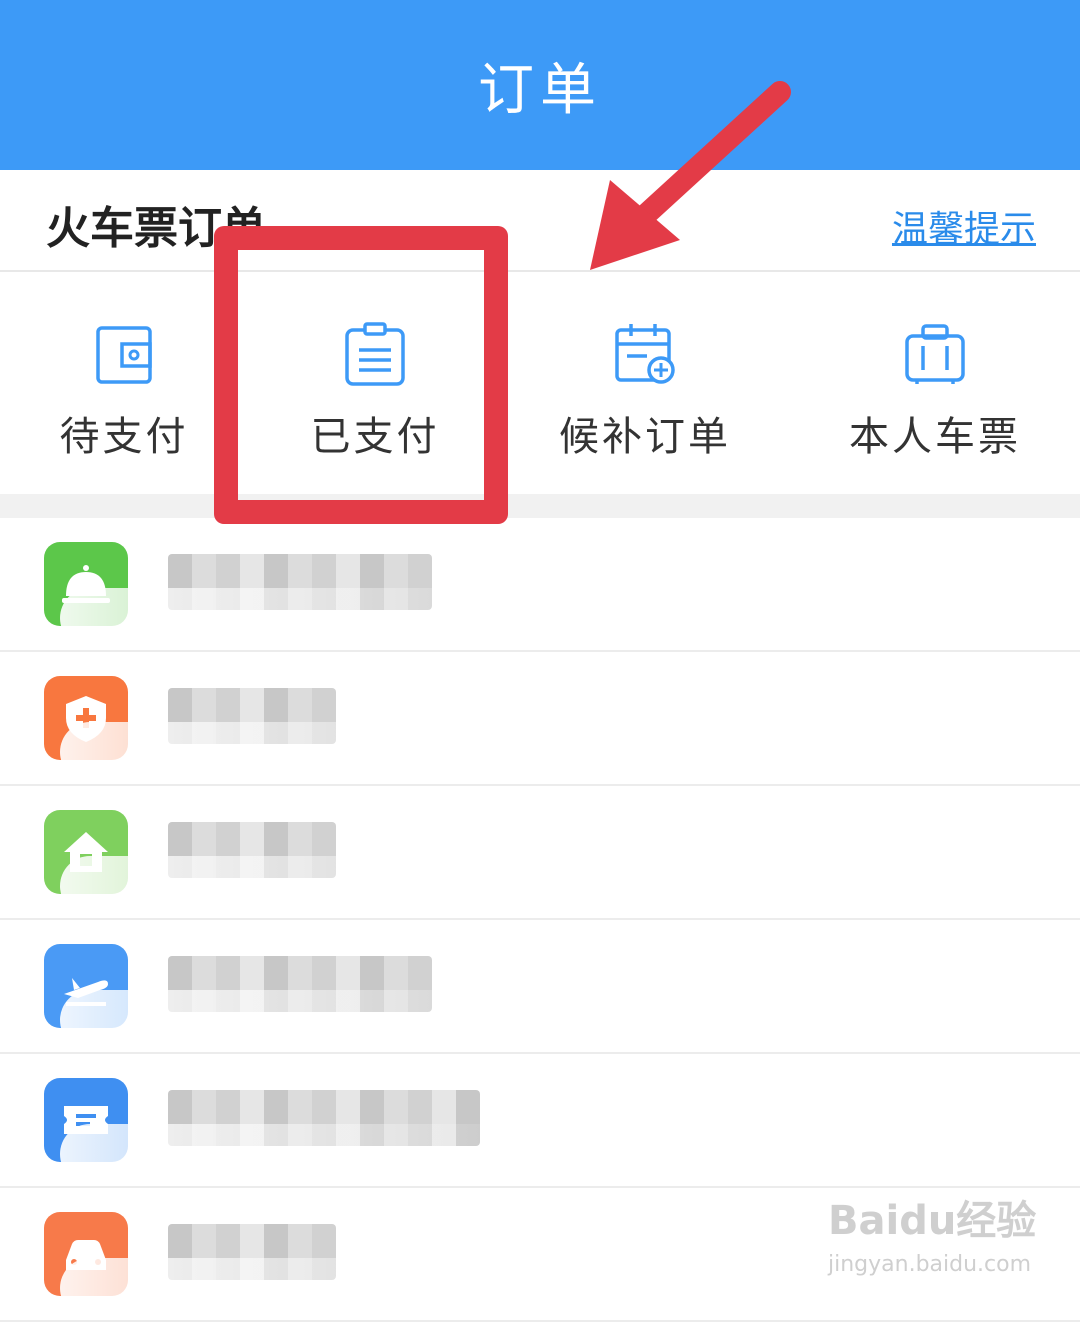 This screenshot has width=1080, height=1322. I want to click on red-arrow-icon, so click(690, 175).